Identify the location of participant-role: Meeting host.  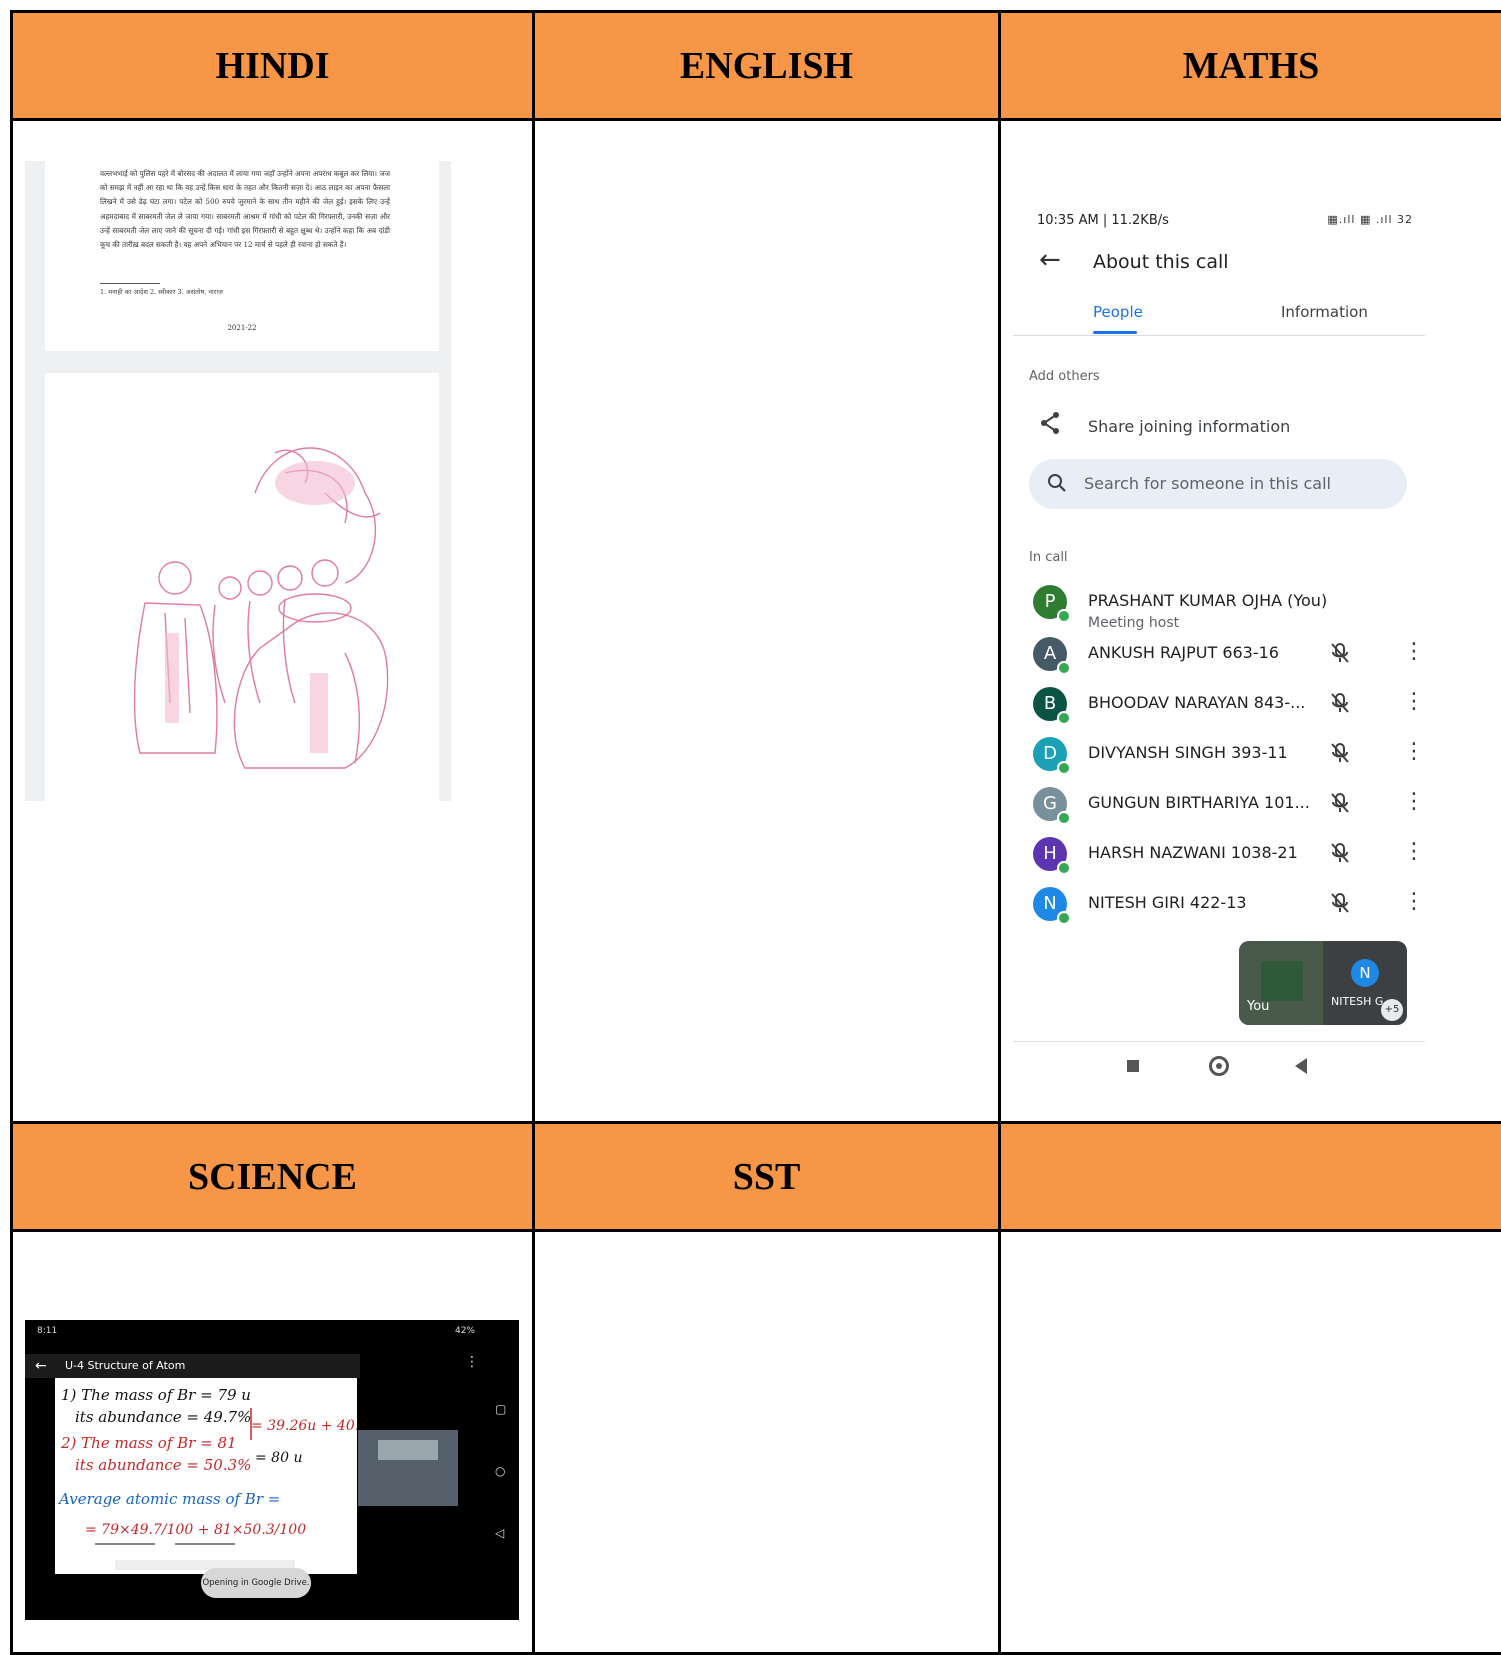
(1133, 623).